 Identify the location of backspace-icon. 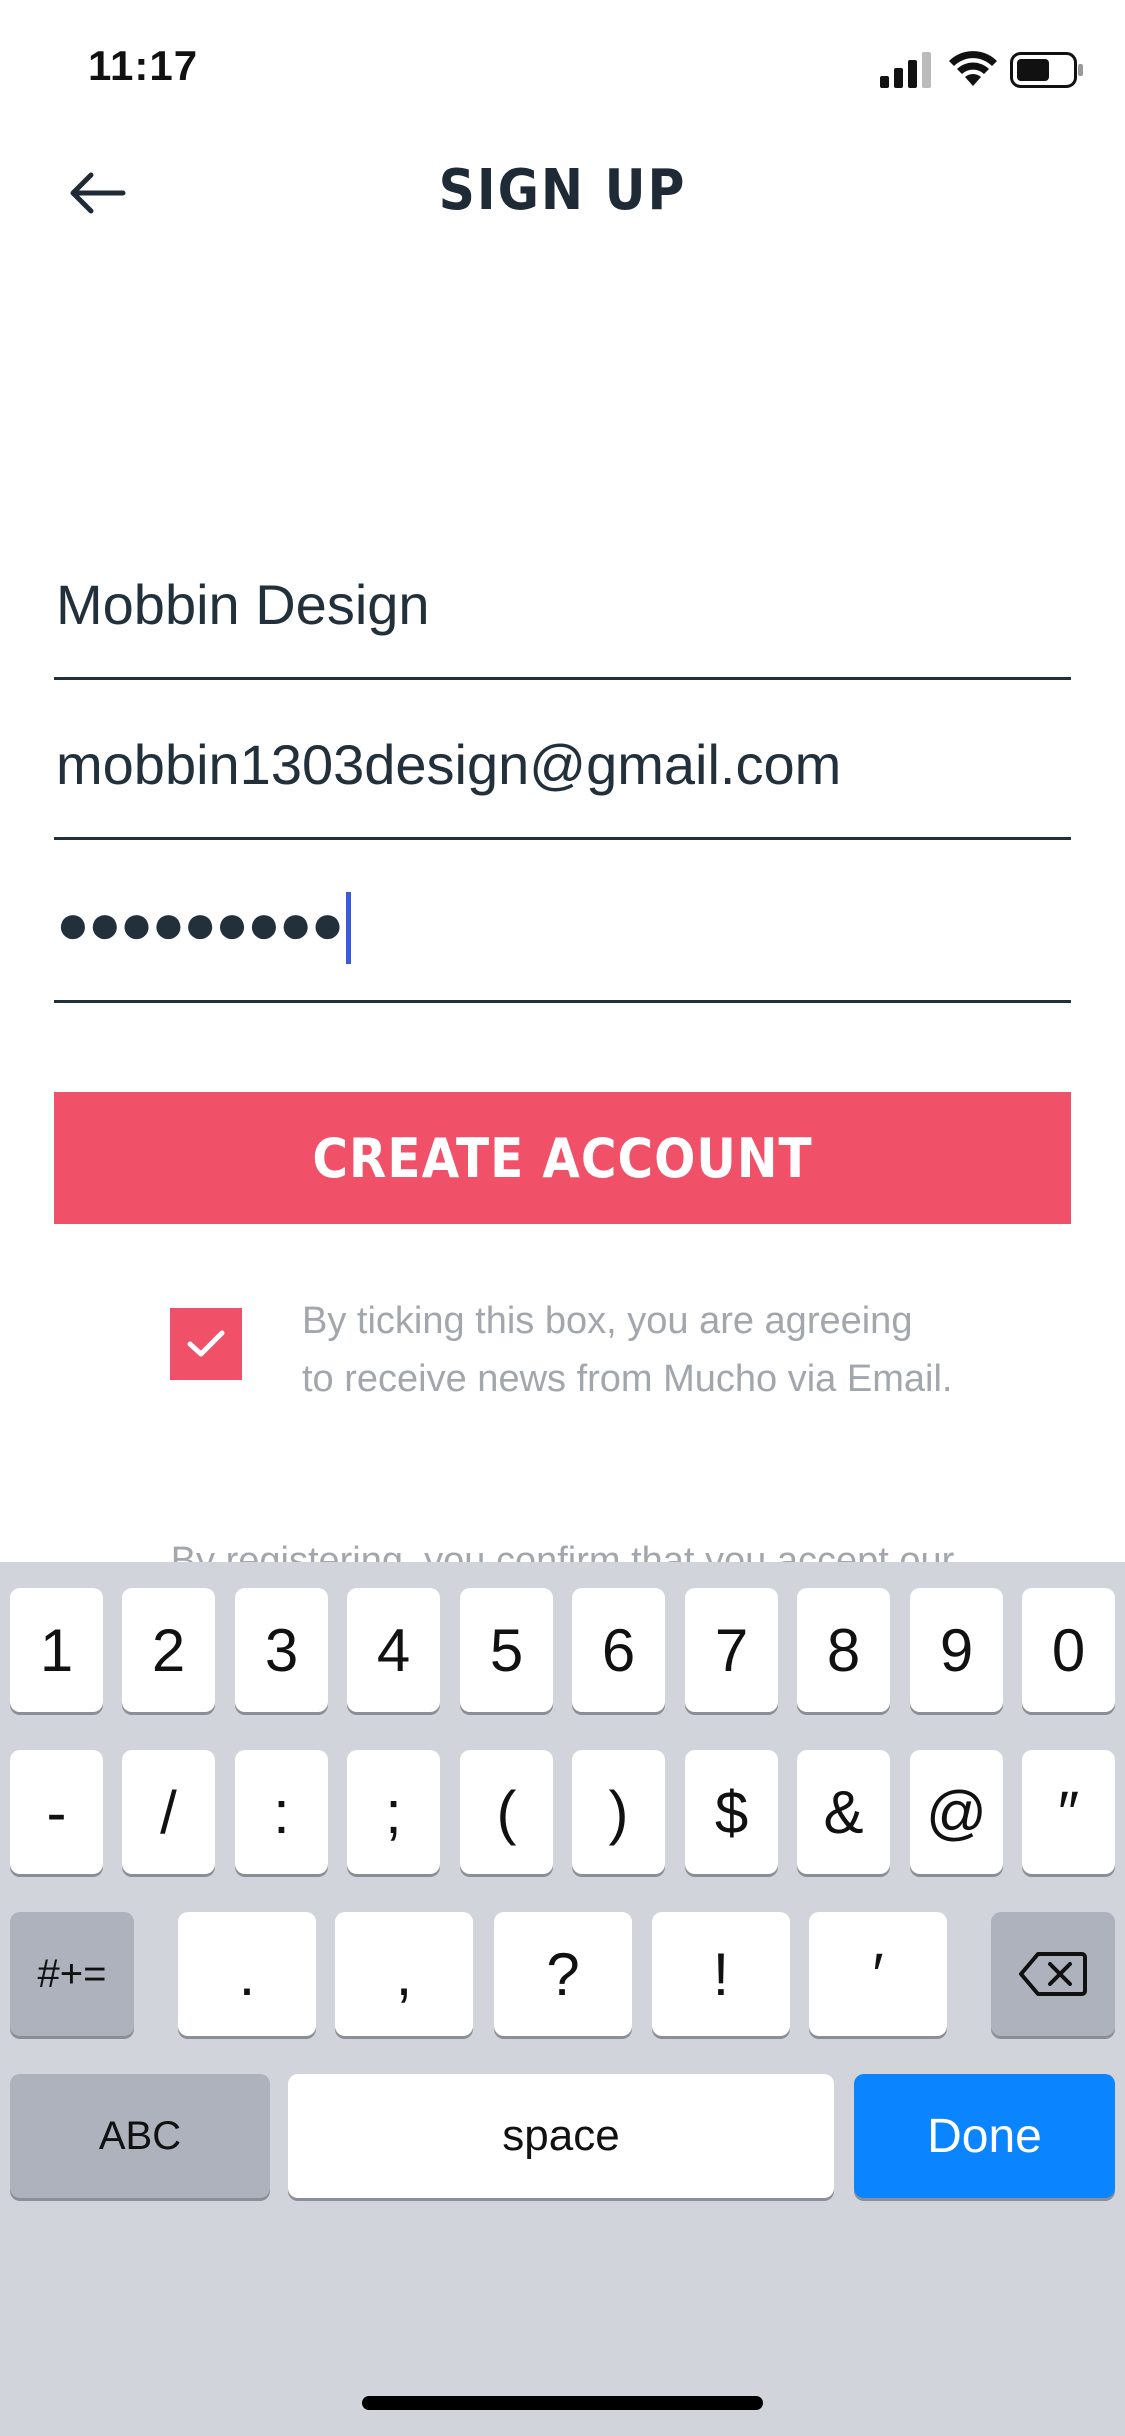
(1053, 1974).